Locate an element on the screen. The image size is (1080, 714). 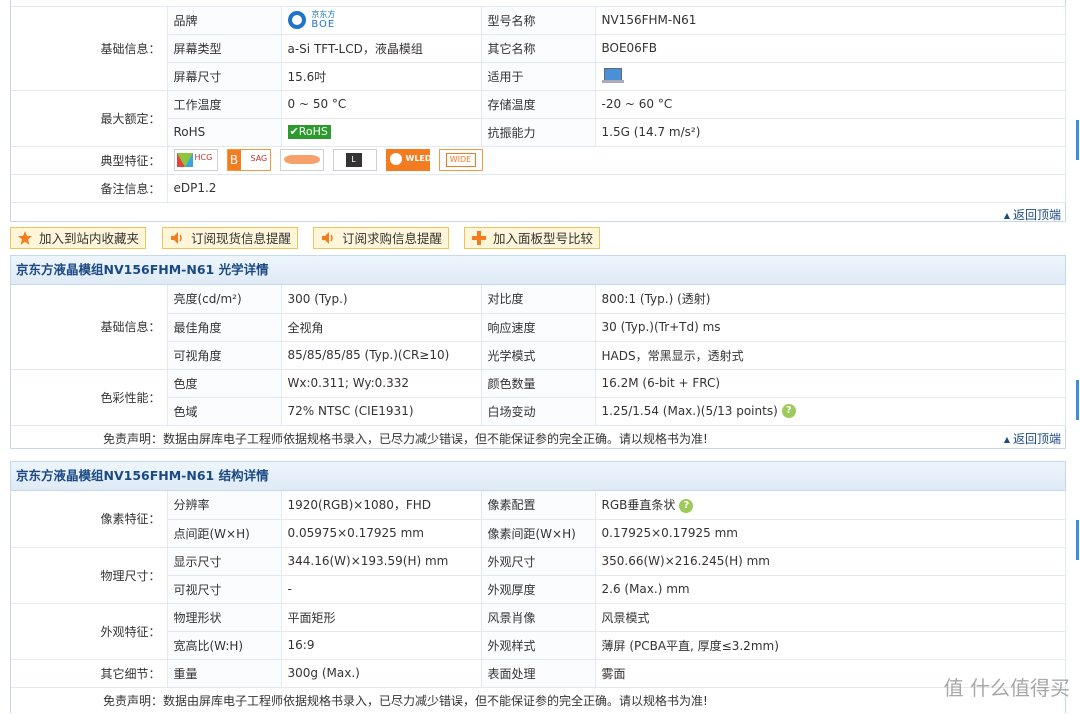
optical-title: 京东方液晶模组NV156FHM-N61 光学详情 is located at coordinates (538, 270).